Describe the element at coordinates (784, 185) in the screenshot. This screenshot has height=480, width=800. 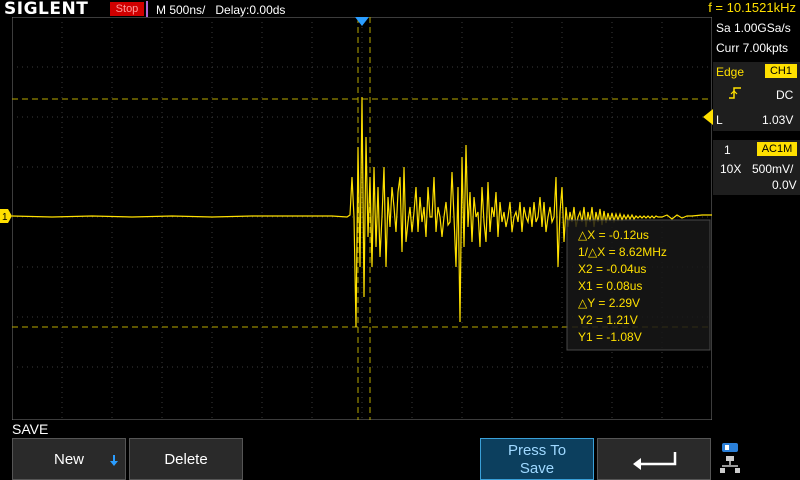
I see `vertical-offset: 0.0V` at that location.